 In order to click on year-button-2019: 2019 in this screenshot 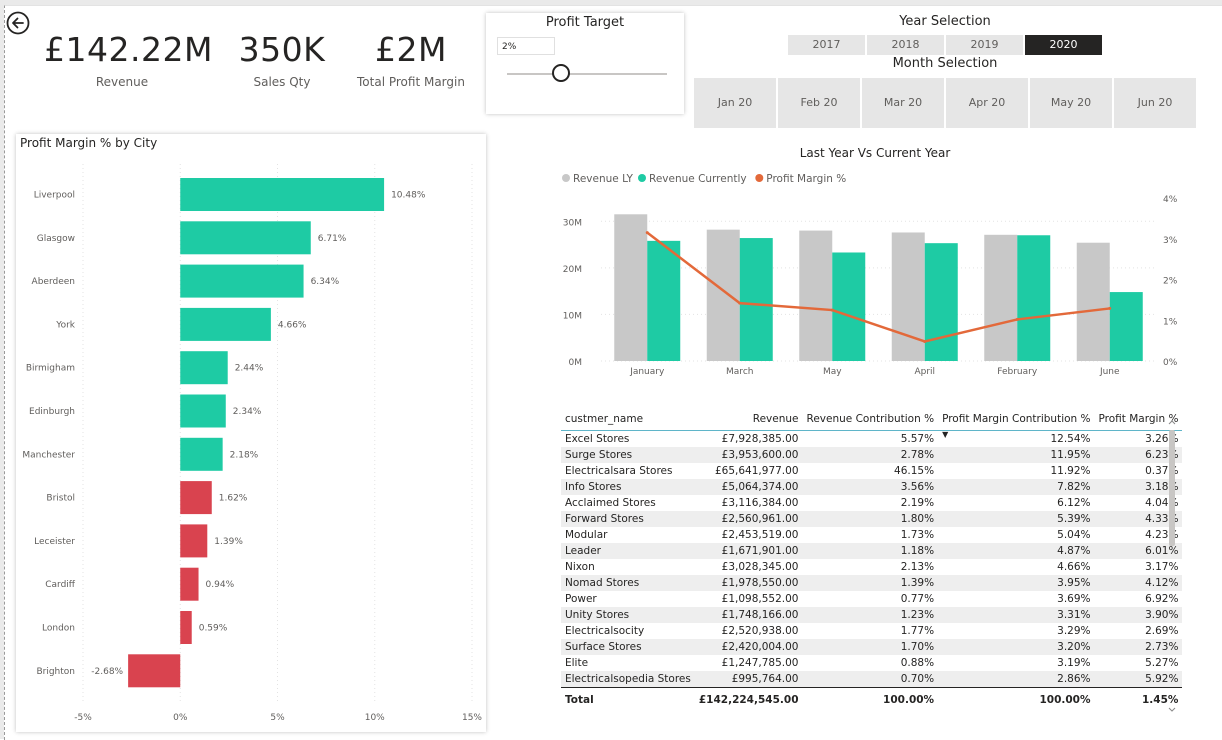, I will do `click(984, 45)`.